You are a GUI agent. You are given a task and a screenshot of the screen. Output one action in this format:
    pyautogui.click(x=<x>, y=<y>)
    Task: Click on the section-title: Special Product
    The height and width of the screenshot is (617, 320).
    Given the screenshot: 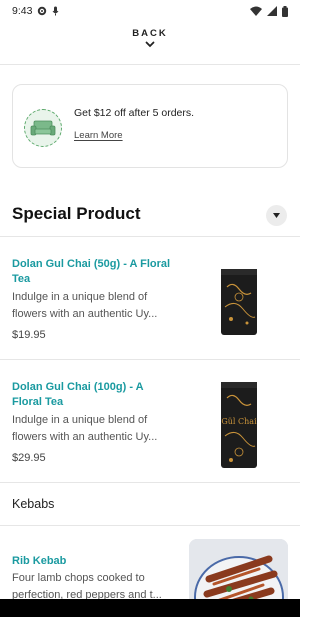 What is the action you would take?
    pyautogui.click(x=76, y=213)
    